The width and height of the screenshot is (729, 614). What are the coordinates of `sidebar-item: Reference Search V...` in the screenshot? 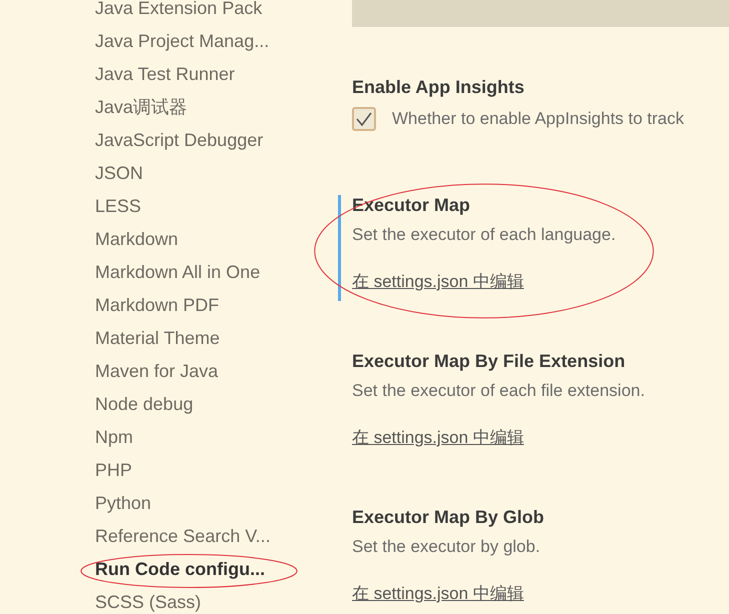 It's located at (182, 536).